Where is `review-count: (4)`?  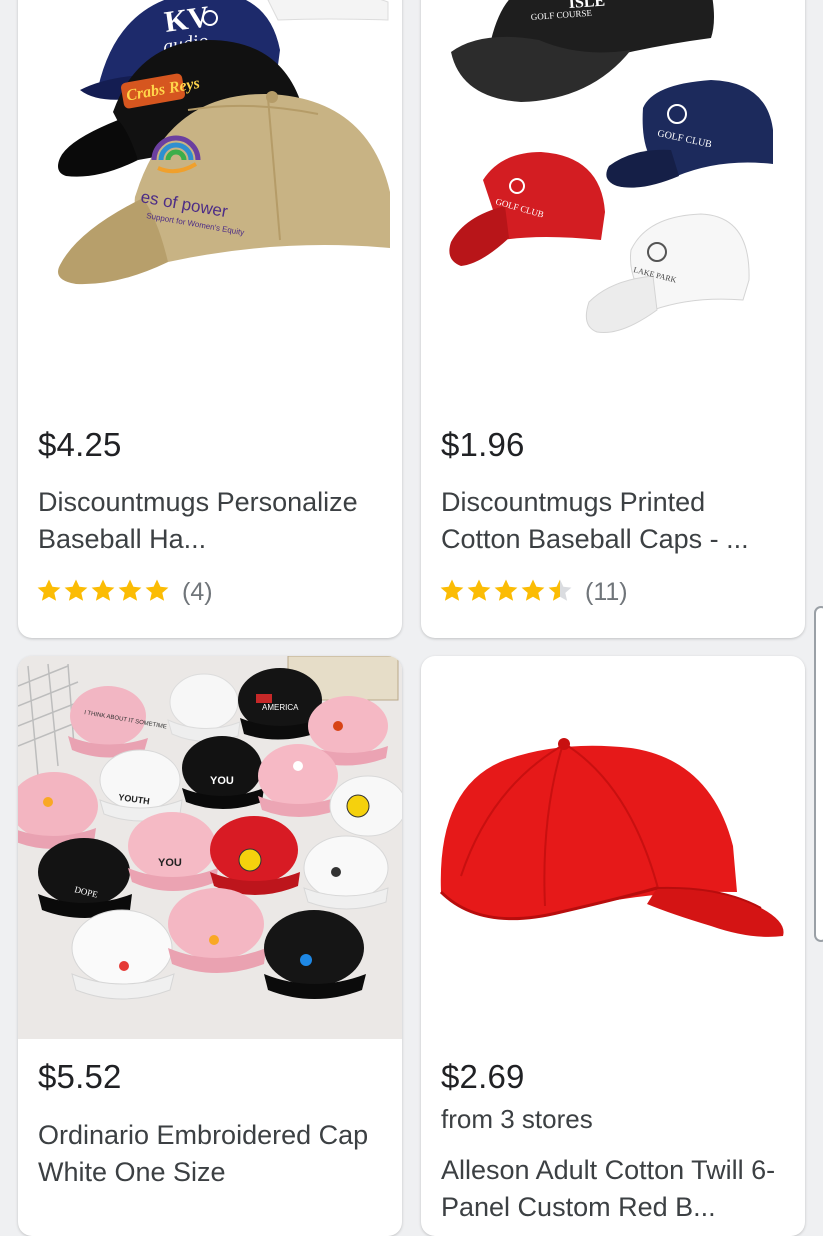
review-count: (4) is located at coordinates (197, 592).